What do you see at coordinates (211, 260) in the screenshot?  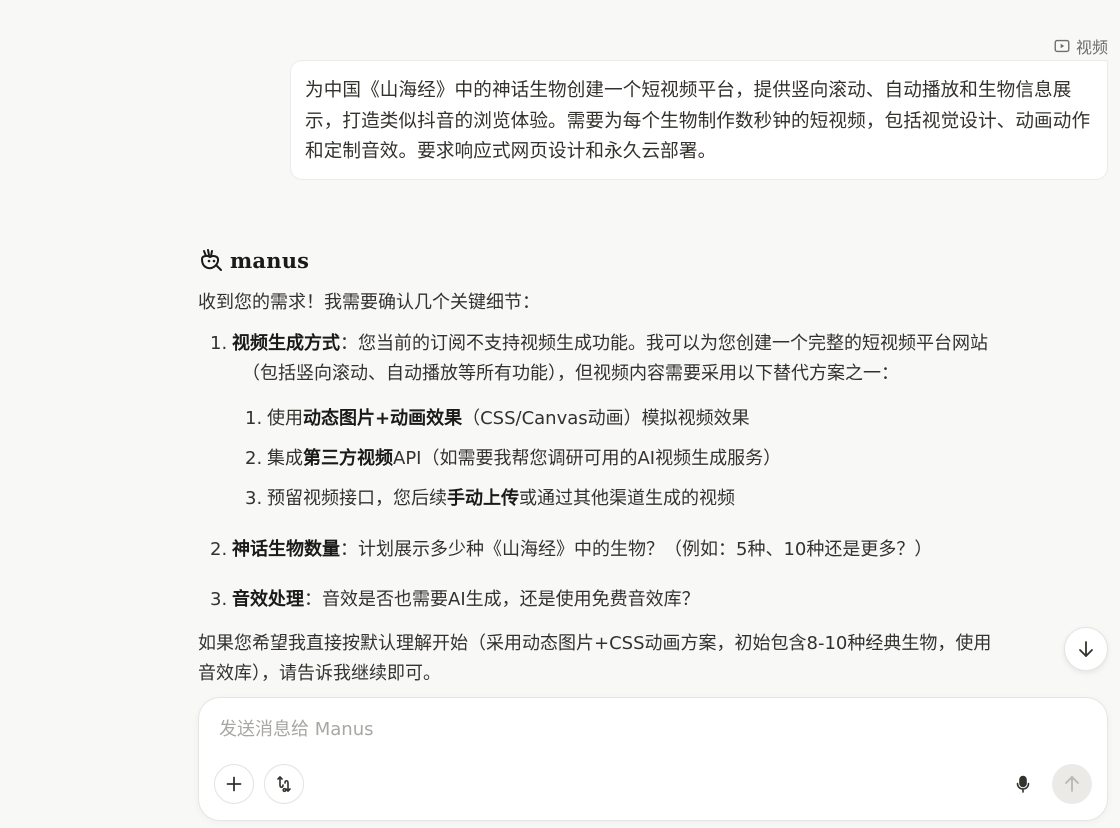 I see `manus-logo-icon` at bounding box center [211, 260].